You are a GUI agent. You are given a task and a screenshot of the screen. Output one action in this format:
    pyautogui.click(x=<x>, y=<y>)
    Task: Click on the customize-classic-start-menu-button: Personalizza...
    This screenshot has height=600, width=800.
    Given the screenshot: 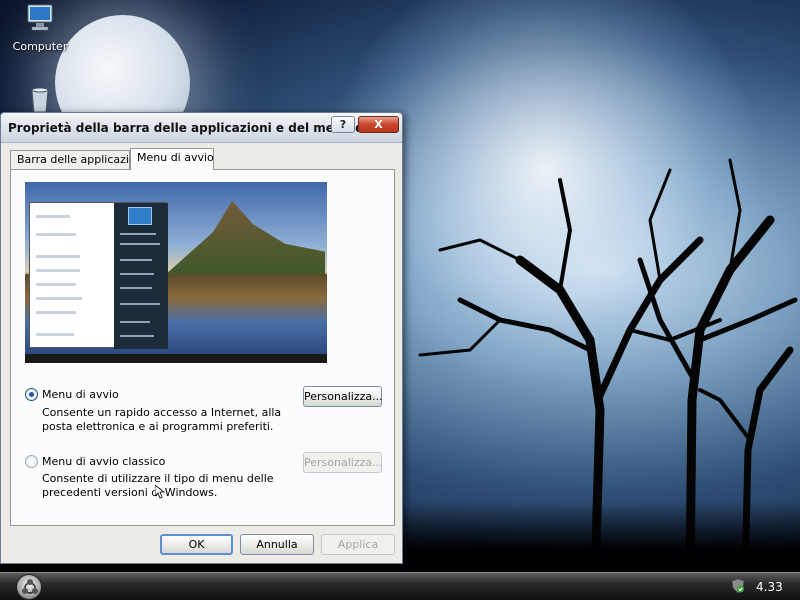 What is the action you would take?
    pyautogui.click(x=343, y=462)
    